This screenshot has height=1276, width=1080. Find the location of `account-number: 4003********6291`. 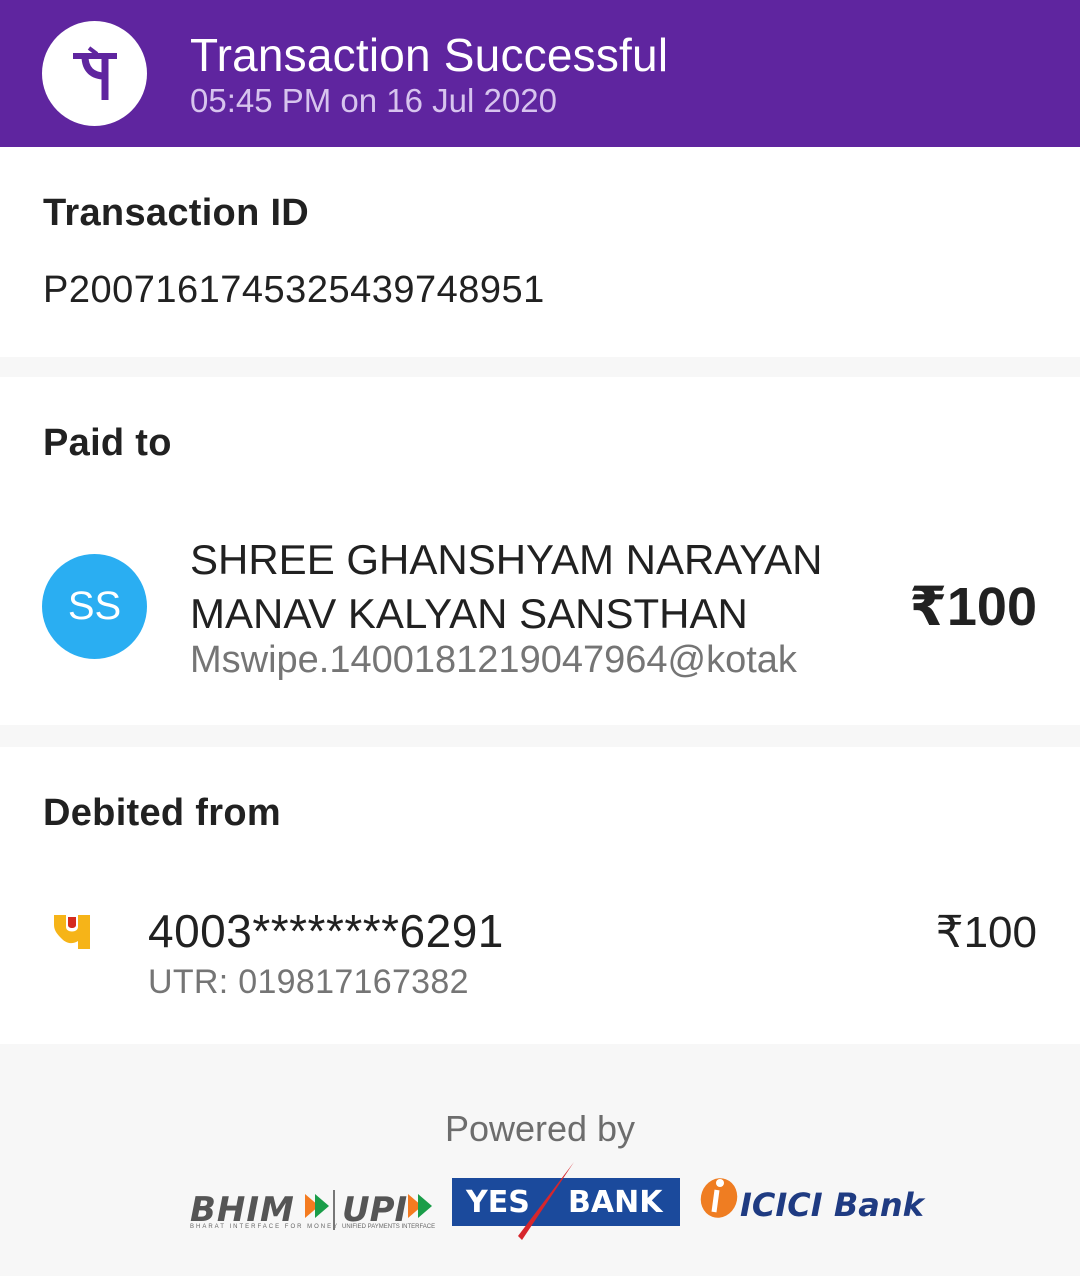

account-number: 4003********6291 is located at coordinates (326, 931).